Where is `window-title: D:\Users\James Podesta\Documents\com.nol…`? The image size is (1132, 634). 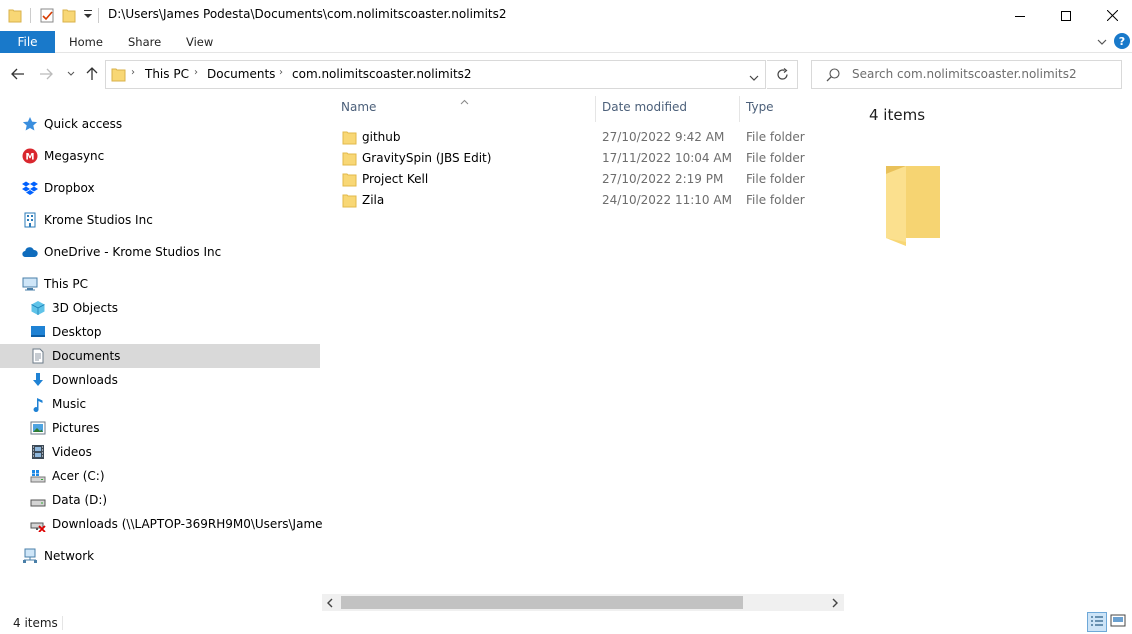
window-title: D:\Users\James Podesta\Documents\com.nol… is located at coordinates (307, 14).